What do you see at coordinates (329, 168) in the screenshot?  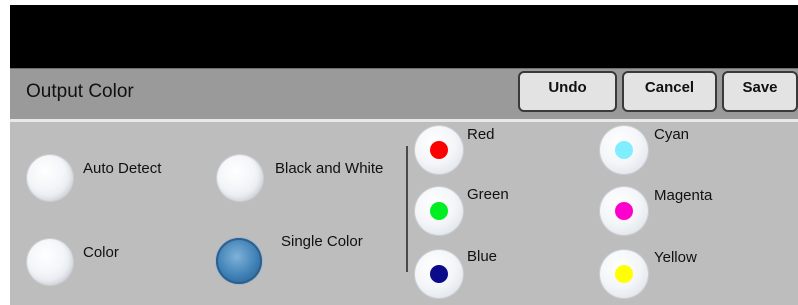 I see `mode-label: Black and White` at bounding box center [329, 168].